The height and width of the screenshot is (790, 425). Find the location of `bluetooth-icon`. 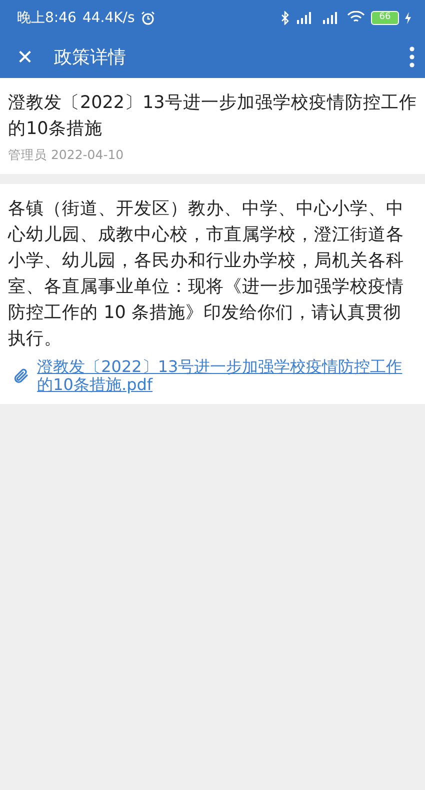

bluetooth-icon is located at coordinates (285, 17).